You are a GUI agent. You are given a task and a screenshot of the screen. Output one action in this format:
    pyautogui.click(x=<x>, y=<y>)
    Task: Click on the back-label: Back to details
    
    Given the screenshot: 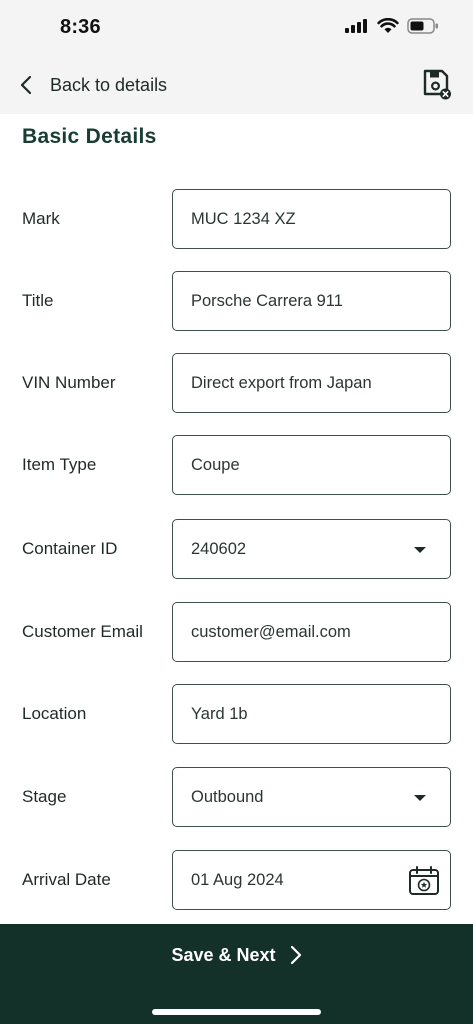 What is the action you would take?
    pyautogui.click(x=109, y=84)
    